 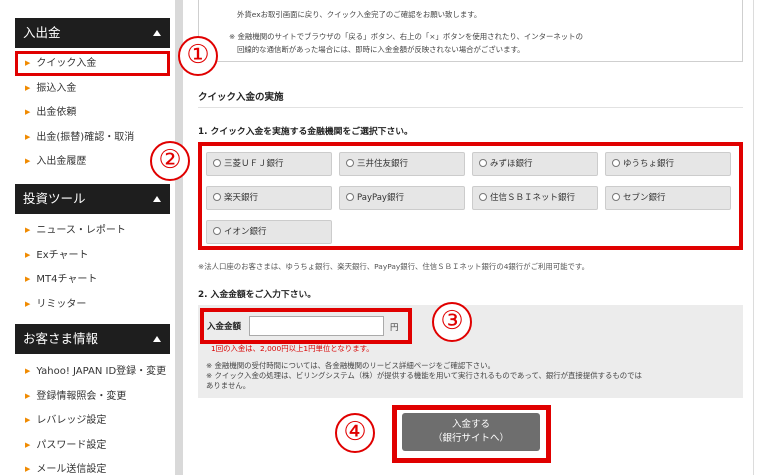 I want to click on sidebar-item-news: ▶ ニュース・レポート, so click(x=92, y=230).